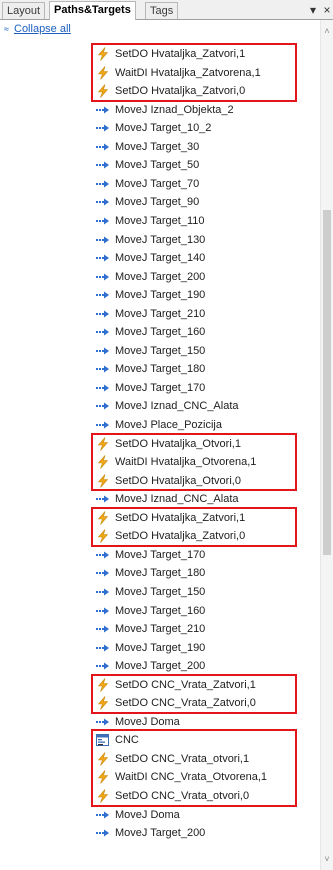 Image resolution: width=333 pixels, height=870 pixels. I want to click on instruction-item: WaitDI Hvataljka_Otvorena,1, so click(176, 462).